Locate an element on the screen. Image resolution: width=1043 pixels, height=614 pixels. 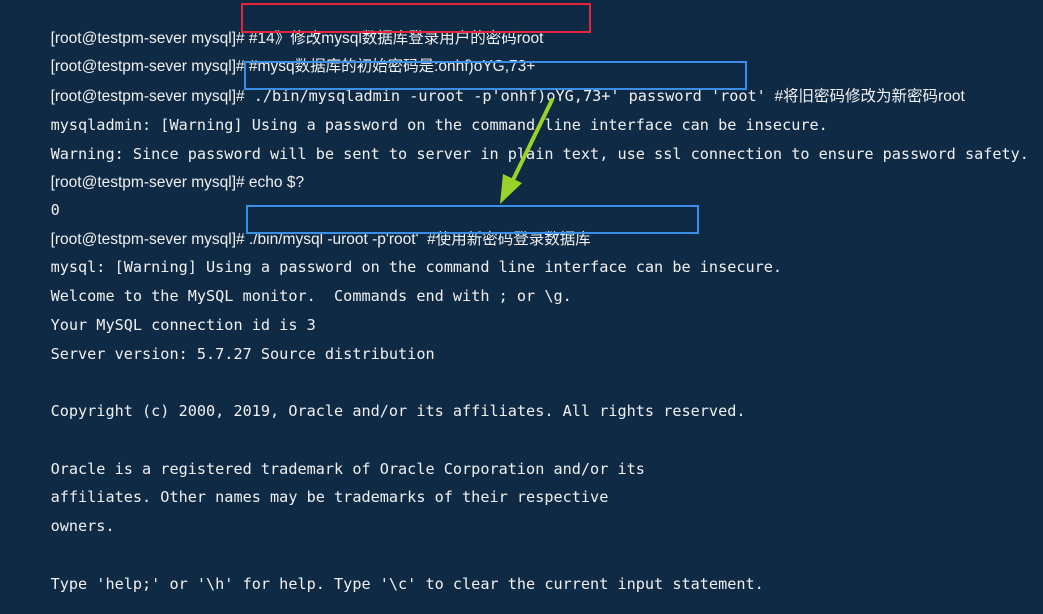
output-text: owners. is located at coordinates (82, 526).